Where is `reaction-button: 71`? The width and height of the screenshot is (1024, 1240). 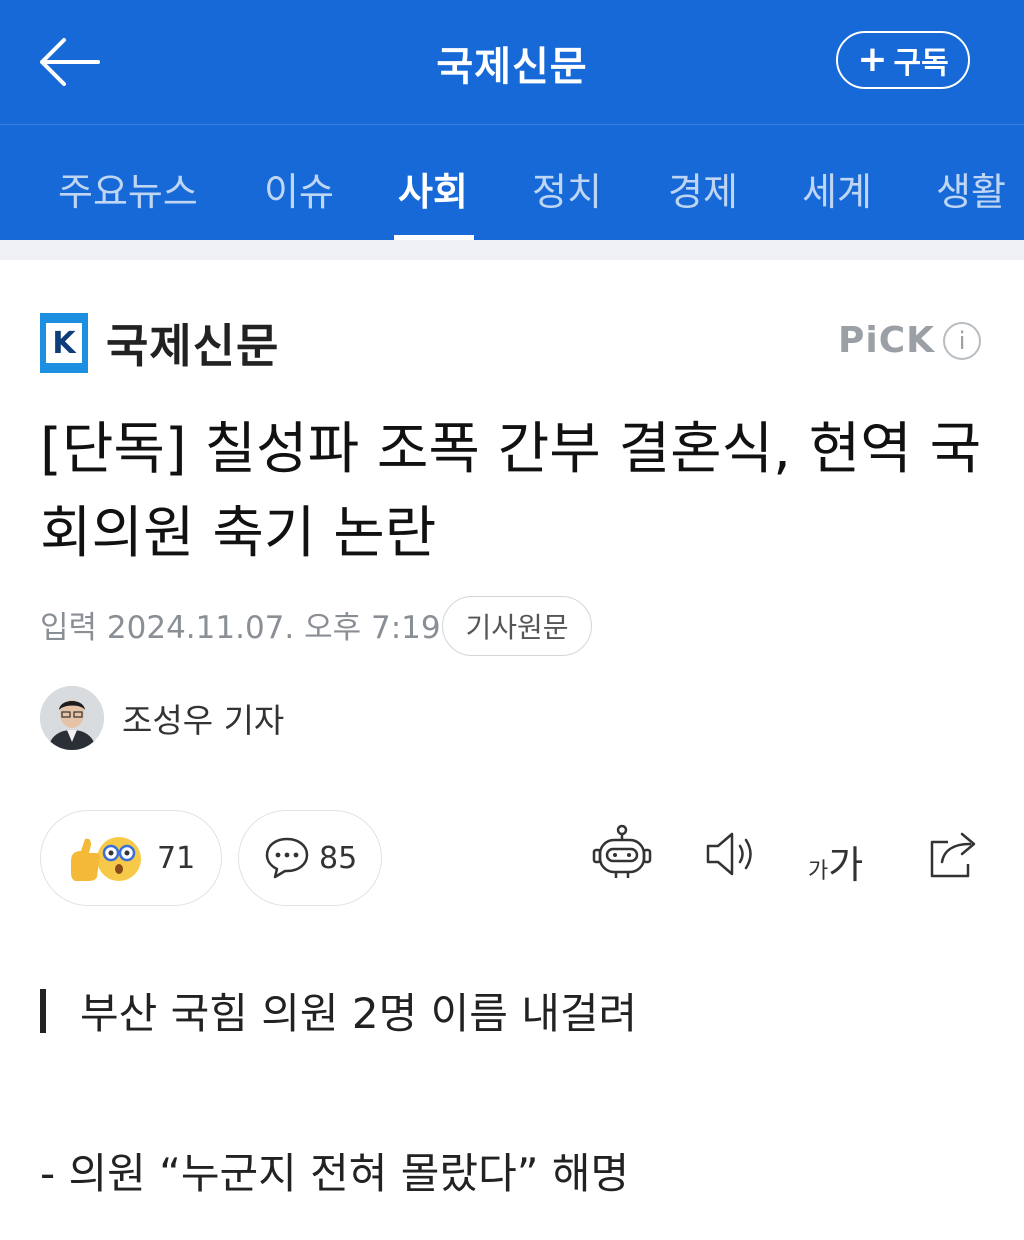
reaction-button: 71 is located at coordinates (131, 858).